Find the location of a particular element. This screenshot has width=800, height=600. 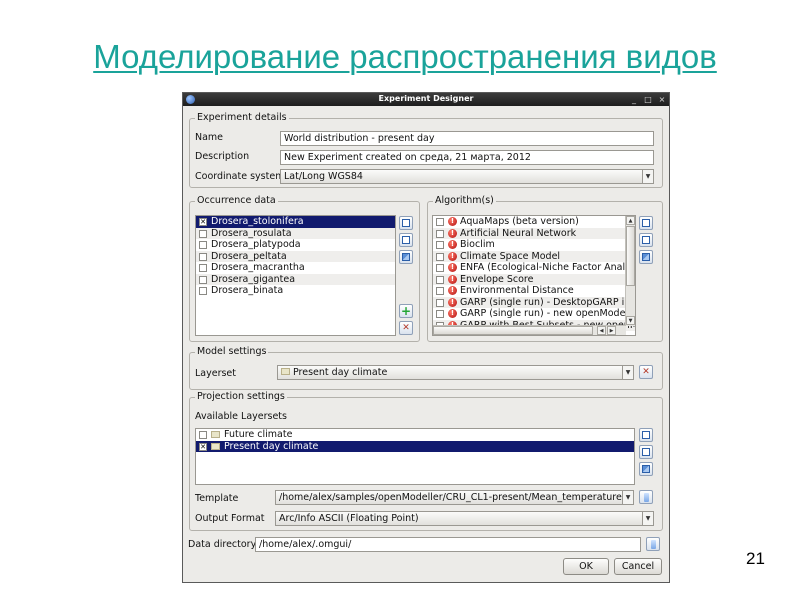

select-none-icon is located at coordinates (406, 240).